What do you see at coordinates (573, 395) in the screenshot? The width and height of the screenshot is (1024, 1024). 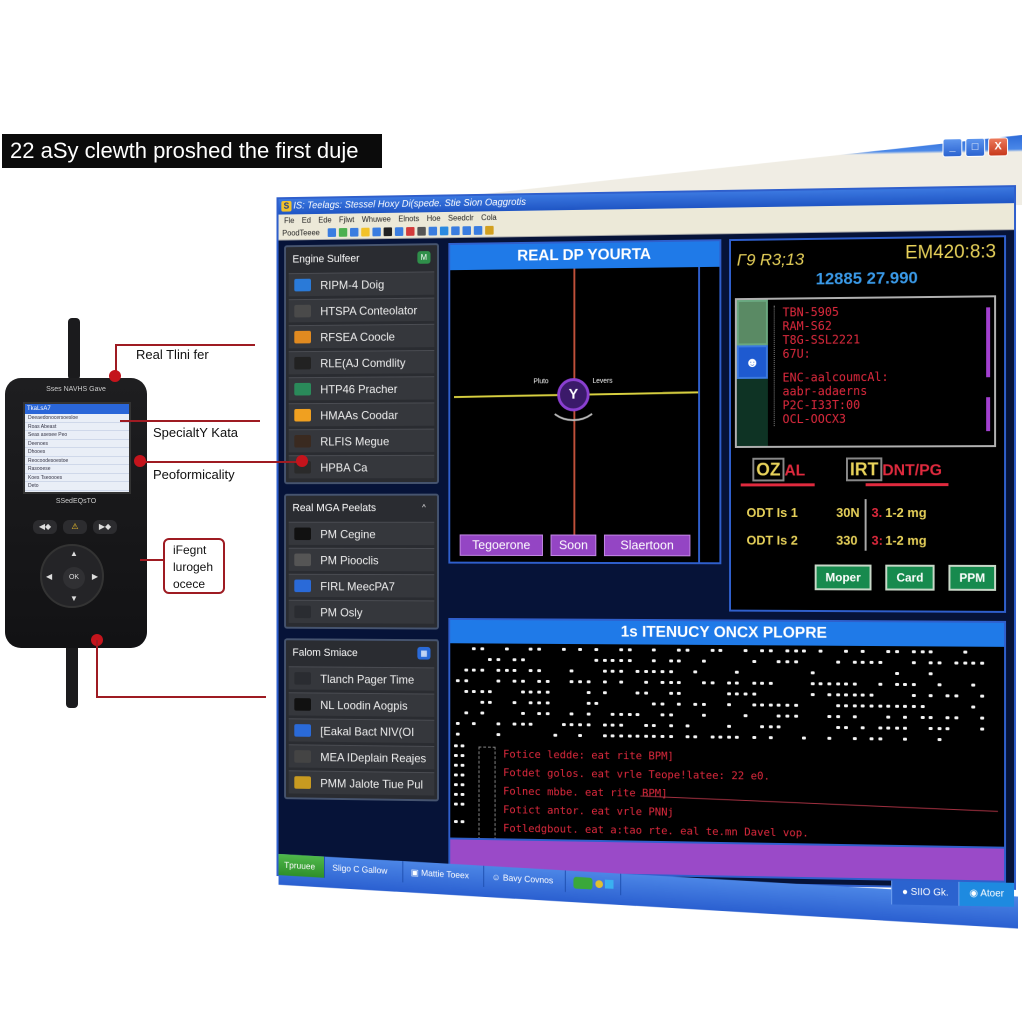 I see `scope-knob-icon: Y` at bounding box center [573, 395].